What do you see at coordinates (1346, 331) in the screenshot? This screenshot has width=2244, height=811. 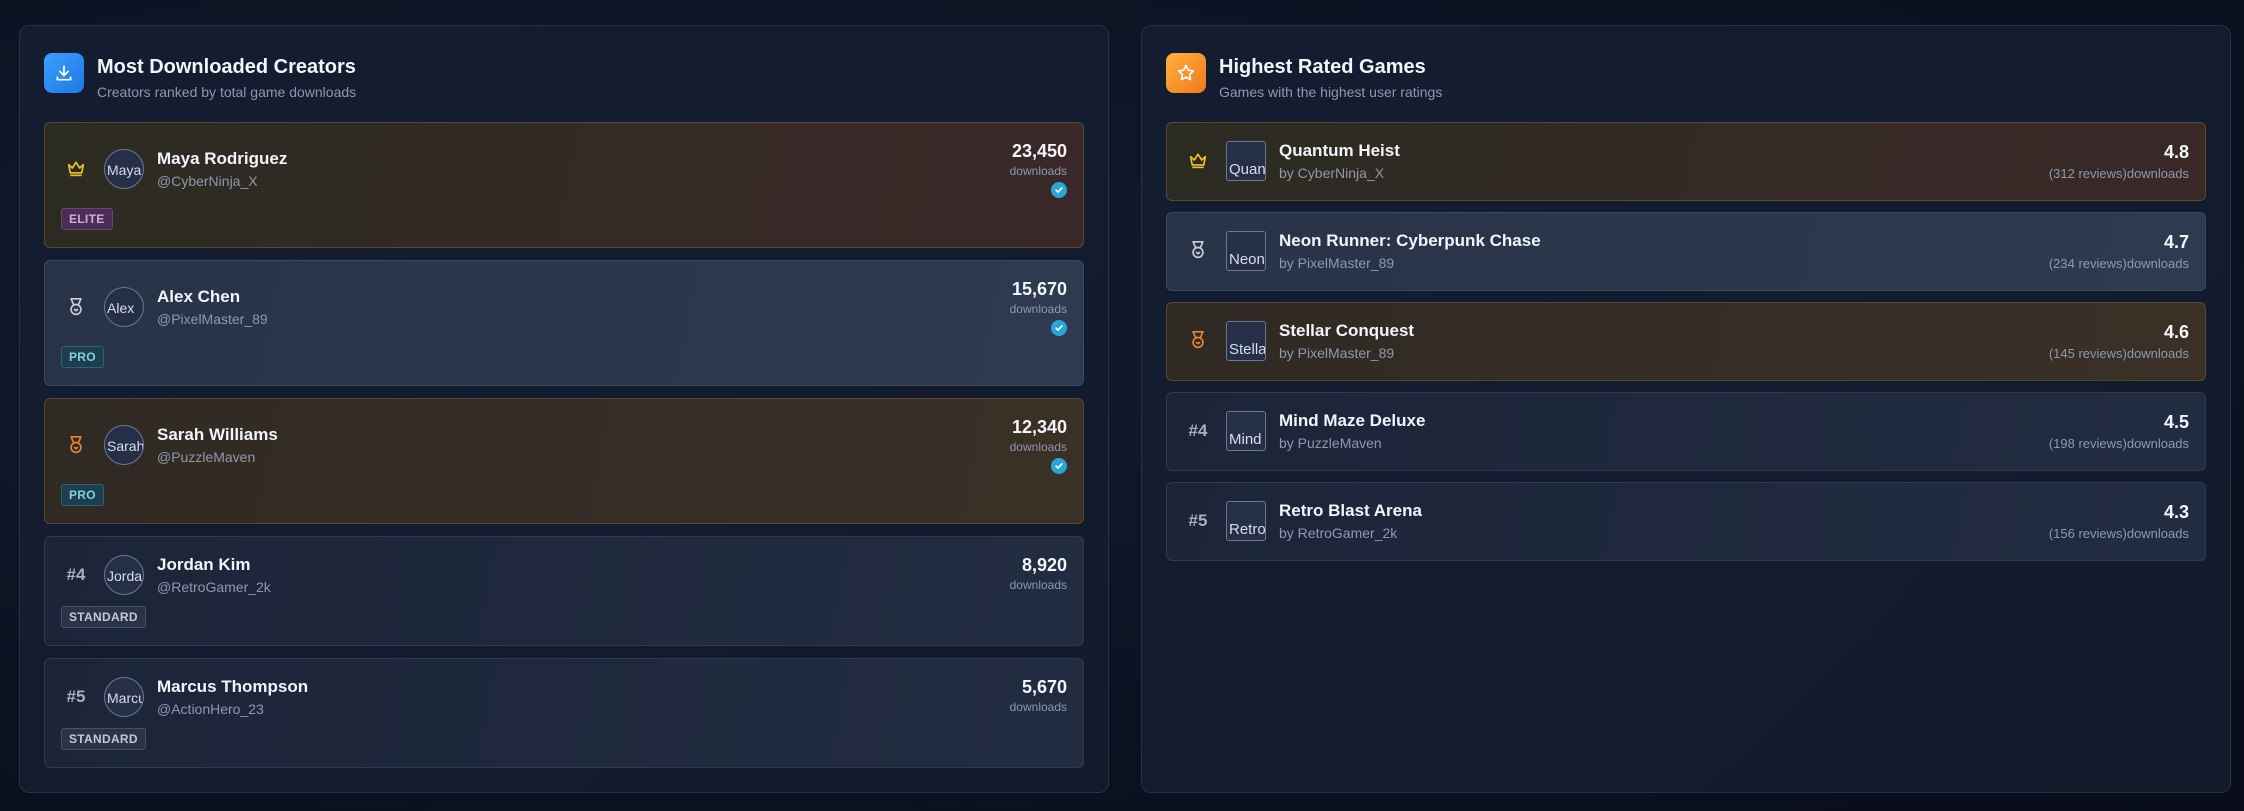 I see `game-name: Stellar Conquest` at bounding box center [1346, 331].